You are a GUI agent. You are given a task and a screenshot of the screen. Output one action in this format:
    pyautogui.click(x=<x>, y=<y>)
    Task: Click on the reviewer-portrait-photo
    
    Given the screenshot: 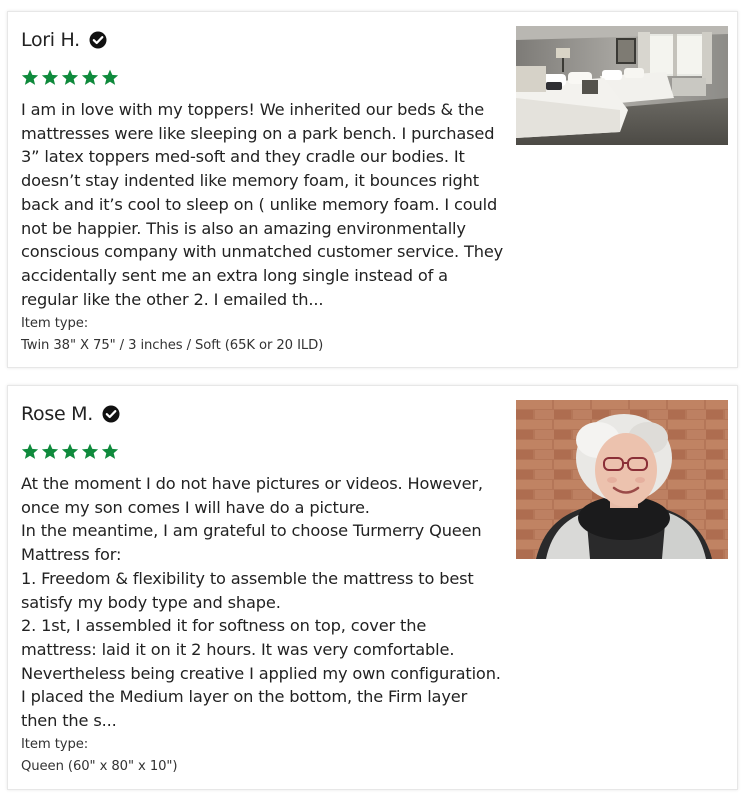 What is the action you would take?
    pyautogui.click(x=622, y=479)
    